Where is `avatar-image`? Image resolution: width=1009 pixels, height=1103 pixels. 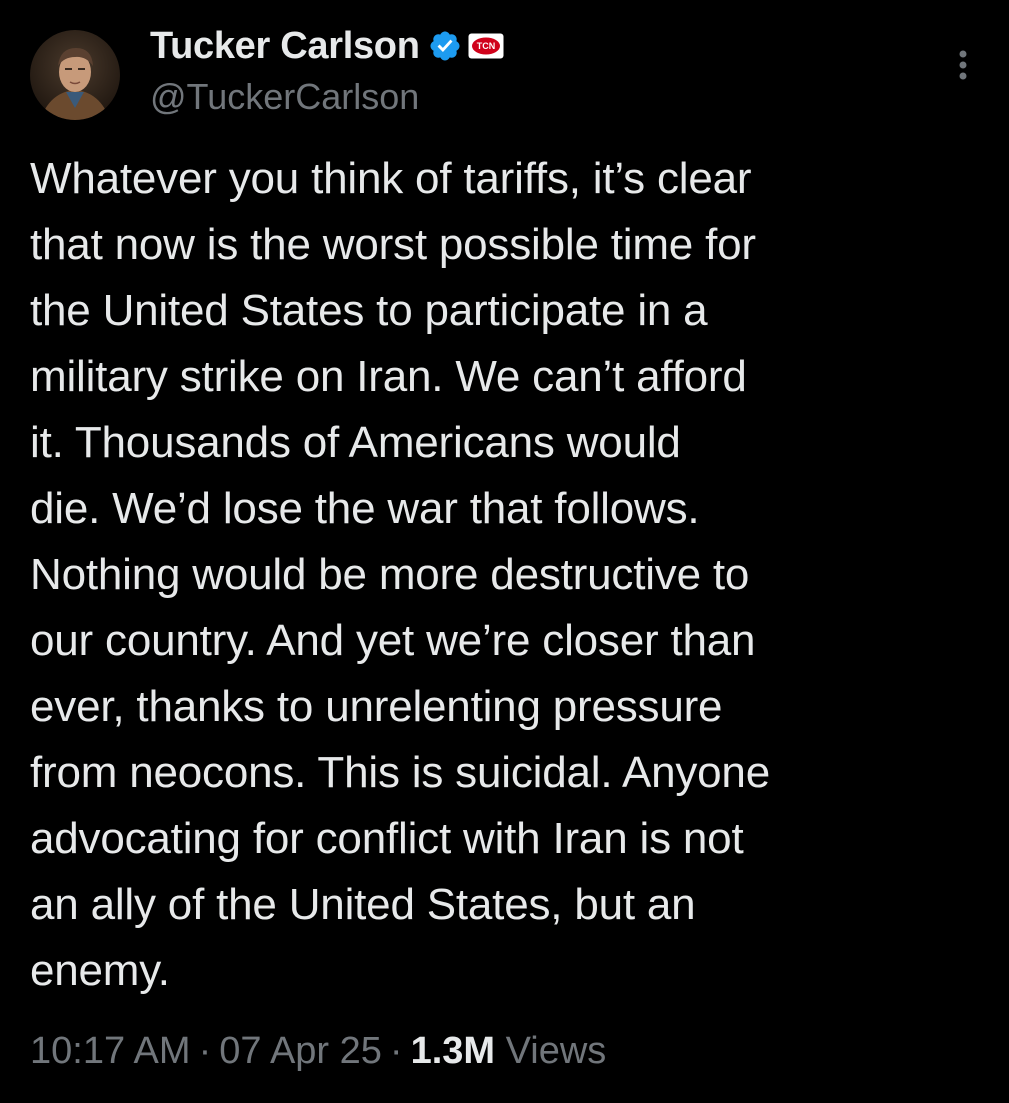 avatar-image is located at coordinates (75, 75).